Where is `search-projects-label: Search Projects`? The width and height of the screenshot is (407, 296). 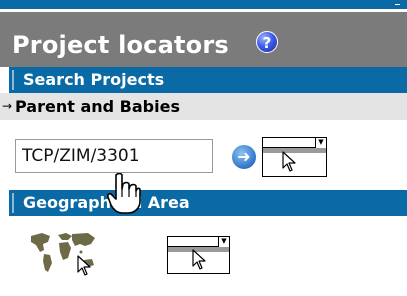
search-projects-label: Search Projects is located at coordinates (94, 79).